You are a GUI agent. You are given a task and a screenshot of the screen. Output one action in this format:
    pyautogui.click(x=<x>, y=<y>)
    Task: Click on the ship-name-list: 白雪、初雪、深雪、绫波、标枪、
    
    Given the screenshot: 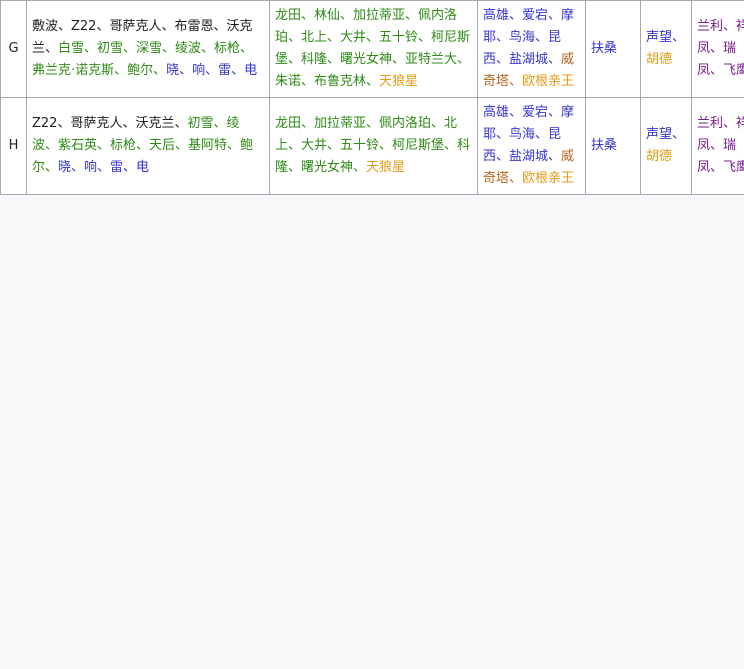 What is the action you would take?
    pyautogui.click(x=156, y=48)
    